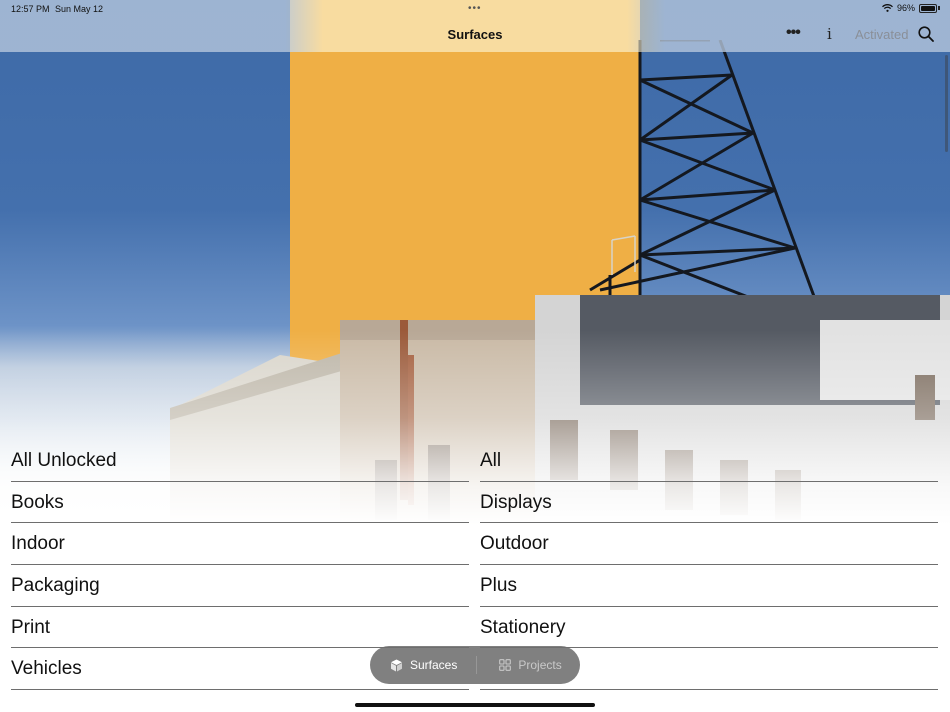 This screenshot has width=950, height=712. Describe the element at coordinates (434, 665) in the screenshot. I see `tab-surfaces-label: Surfaces` at that location.